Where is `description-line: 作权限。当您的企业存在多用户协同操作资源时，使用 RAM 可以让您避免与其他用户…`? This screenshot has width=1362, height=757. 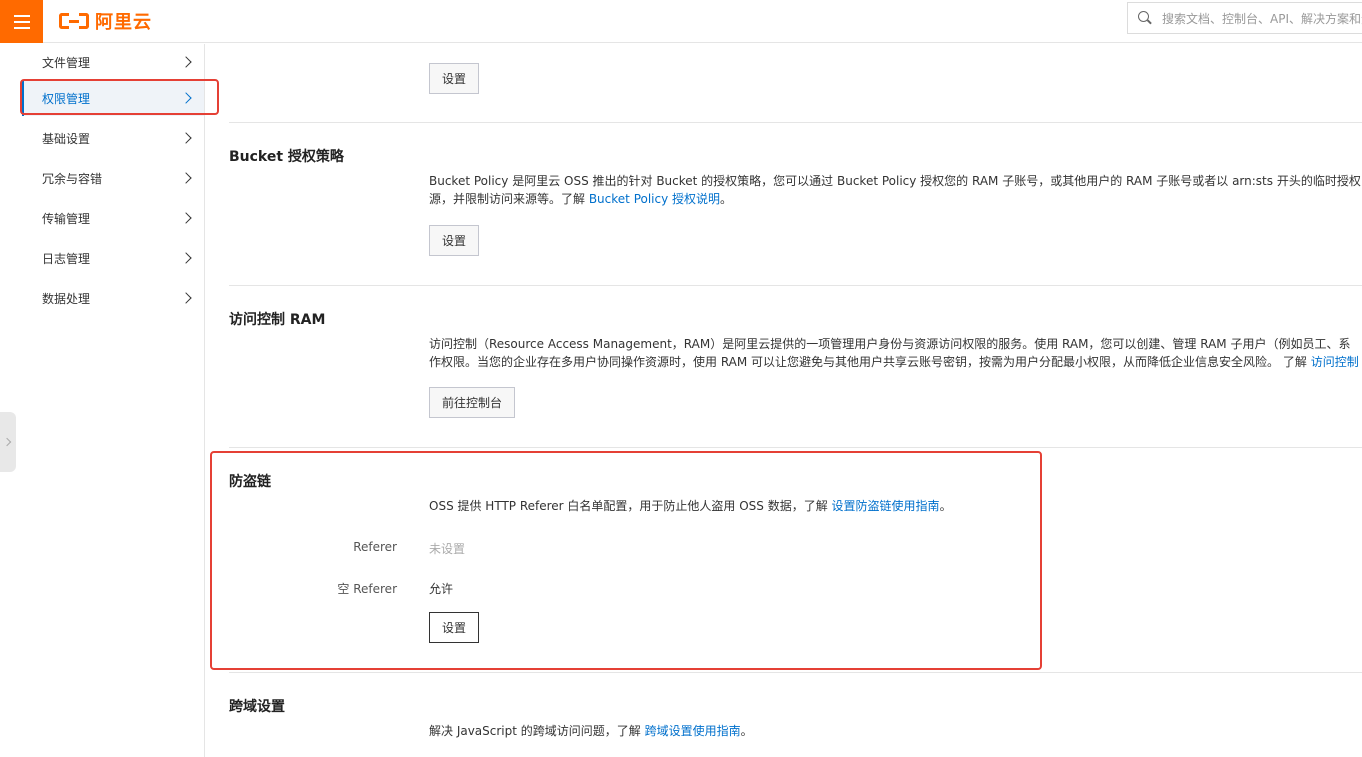 description-line: 作权限。当您的企业存在多用户协同操作资源时，使用 RAM 可以让您避免与其他用户… is located at coordinates (895, 362).